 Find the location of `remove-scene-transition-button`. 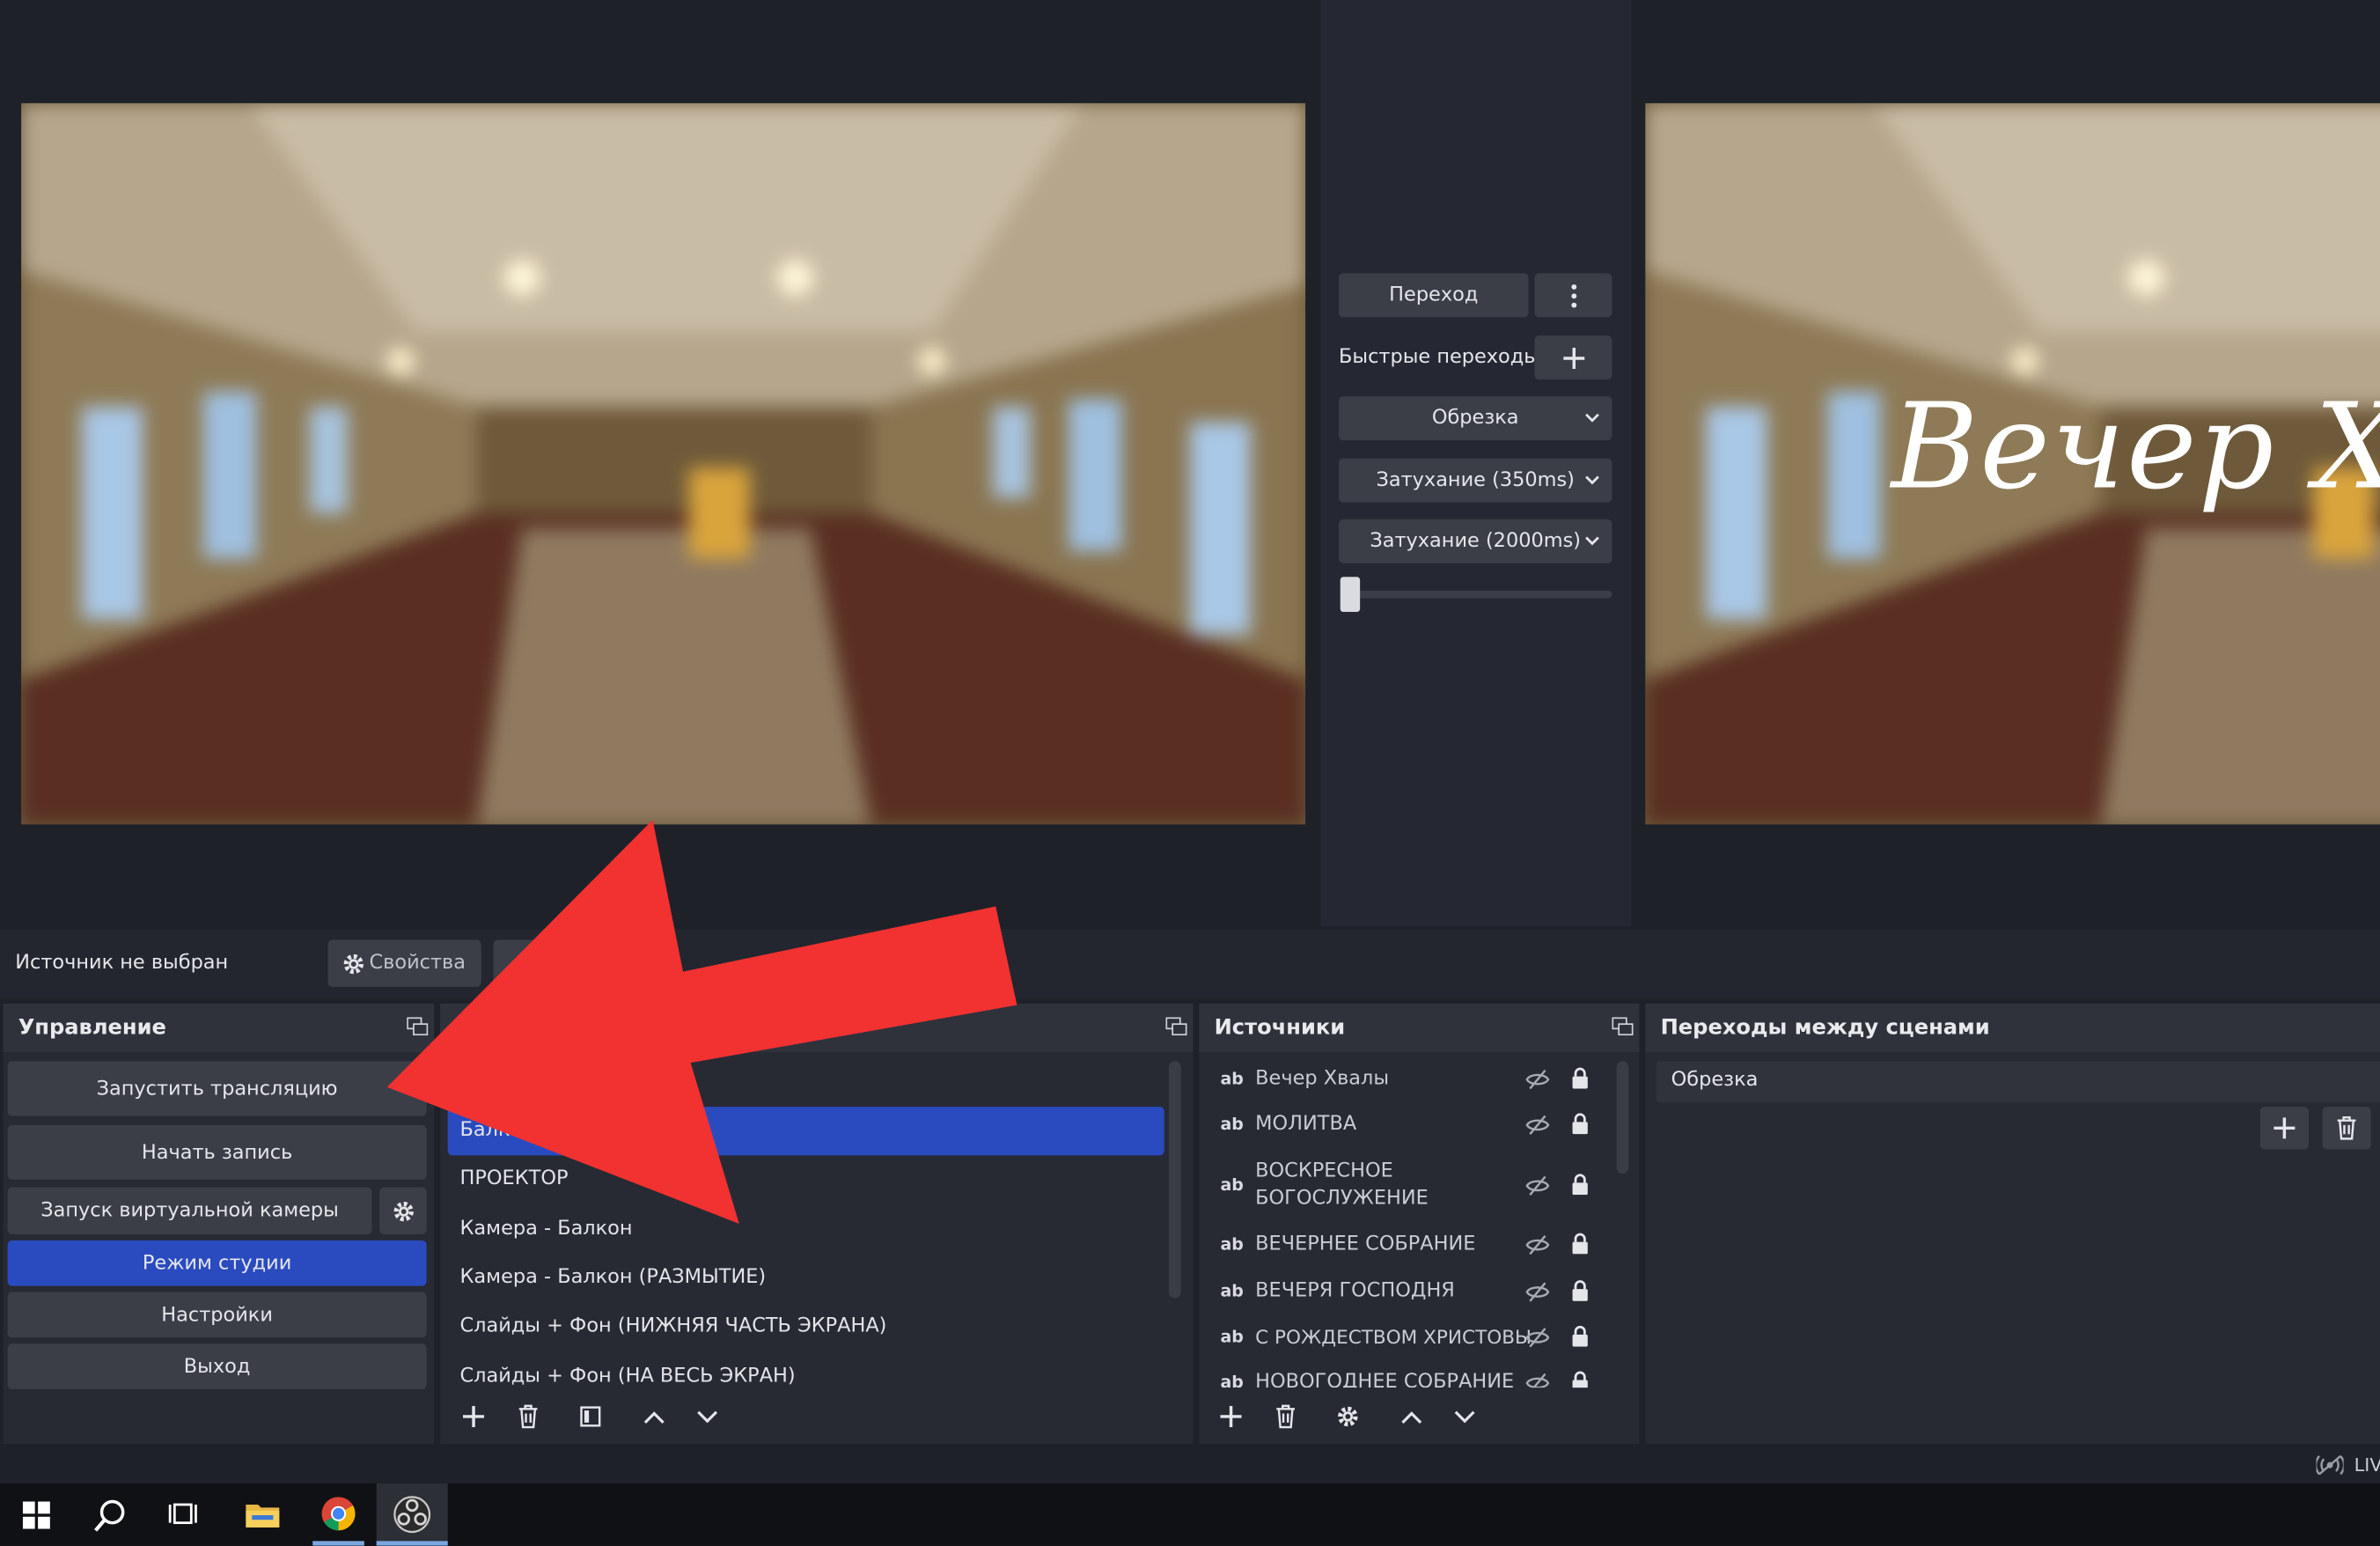

remove-scene-transition-button is located at coordinates (2346, 1128).